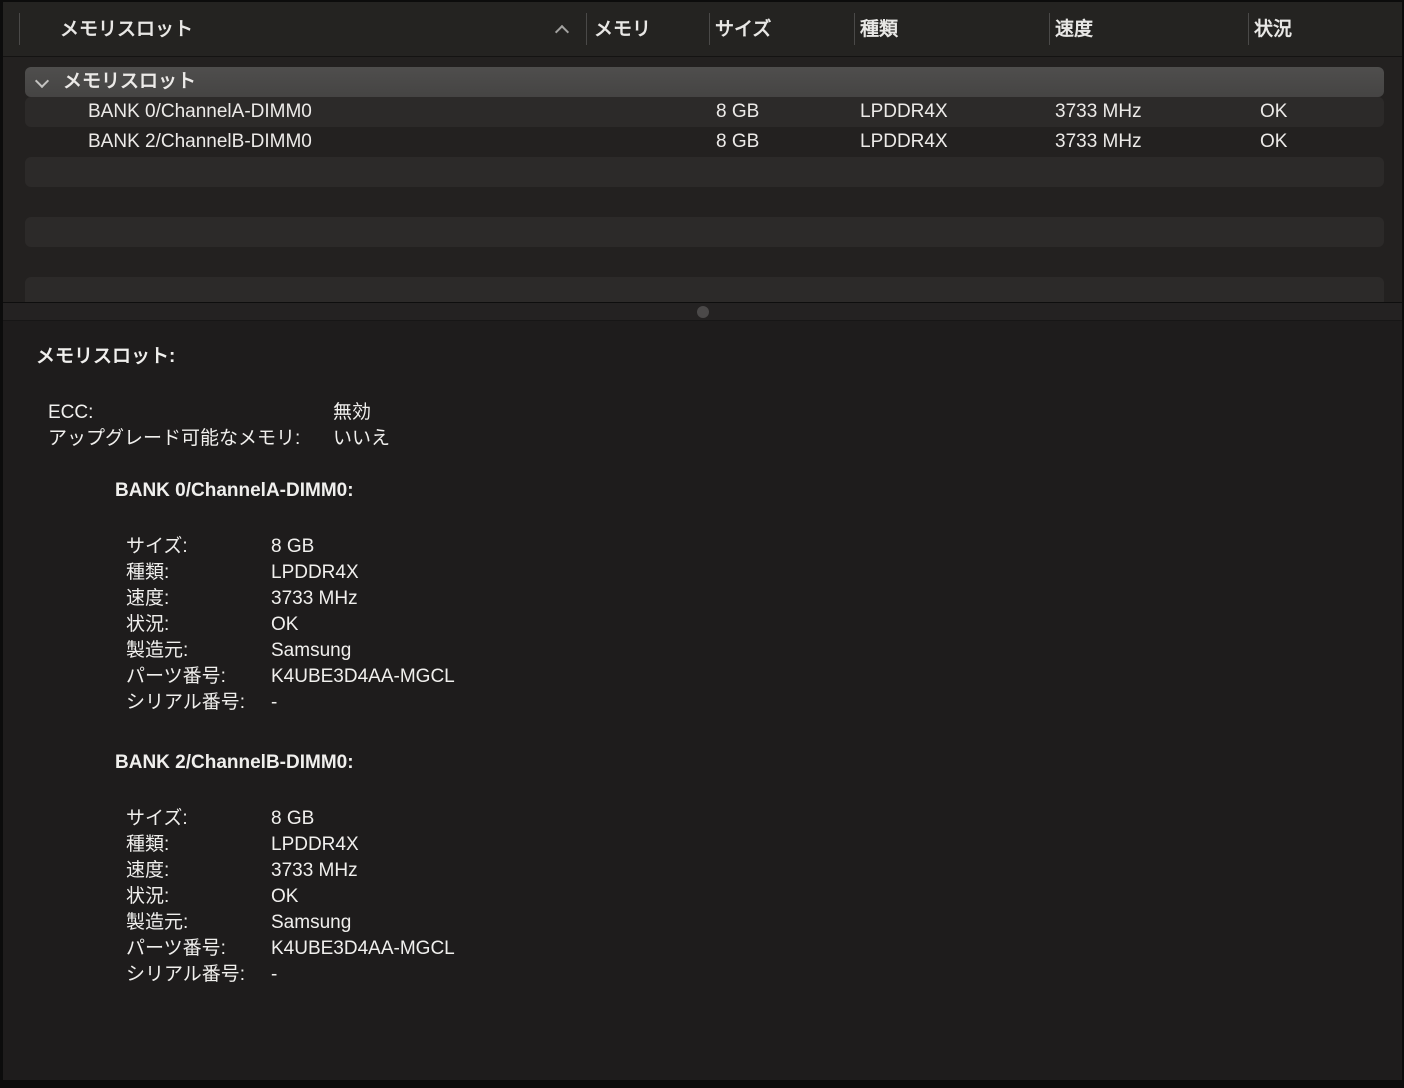 The height and width of the screenshot is (1088, 1404). Describe the element at coordinates (725, 413) in the screenshot. I see `detail-field-ecc: ECC: 無効` at that location.